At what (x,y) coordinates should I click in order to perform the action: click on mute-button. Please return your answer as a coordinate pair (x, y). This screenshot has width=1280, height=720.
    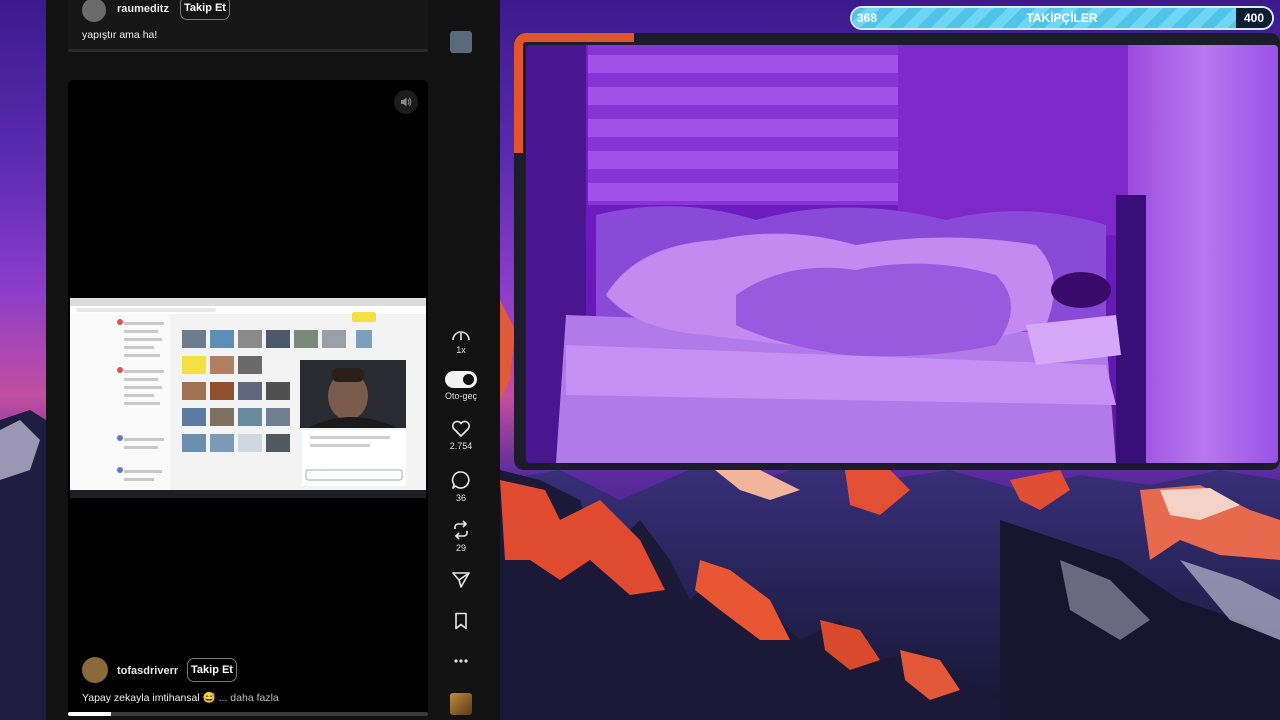
    Looking at the image, I should click on (406, 102).